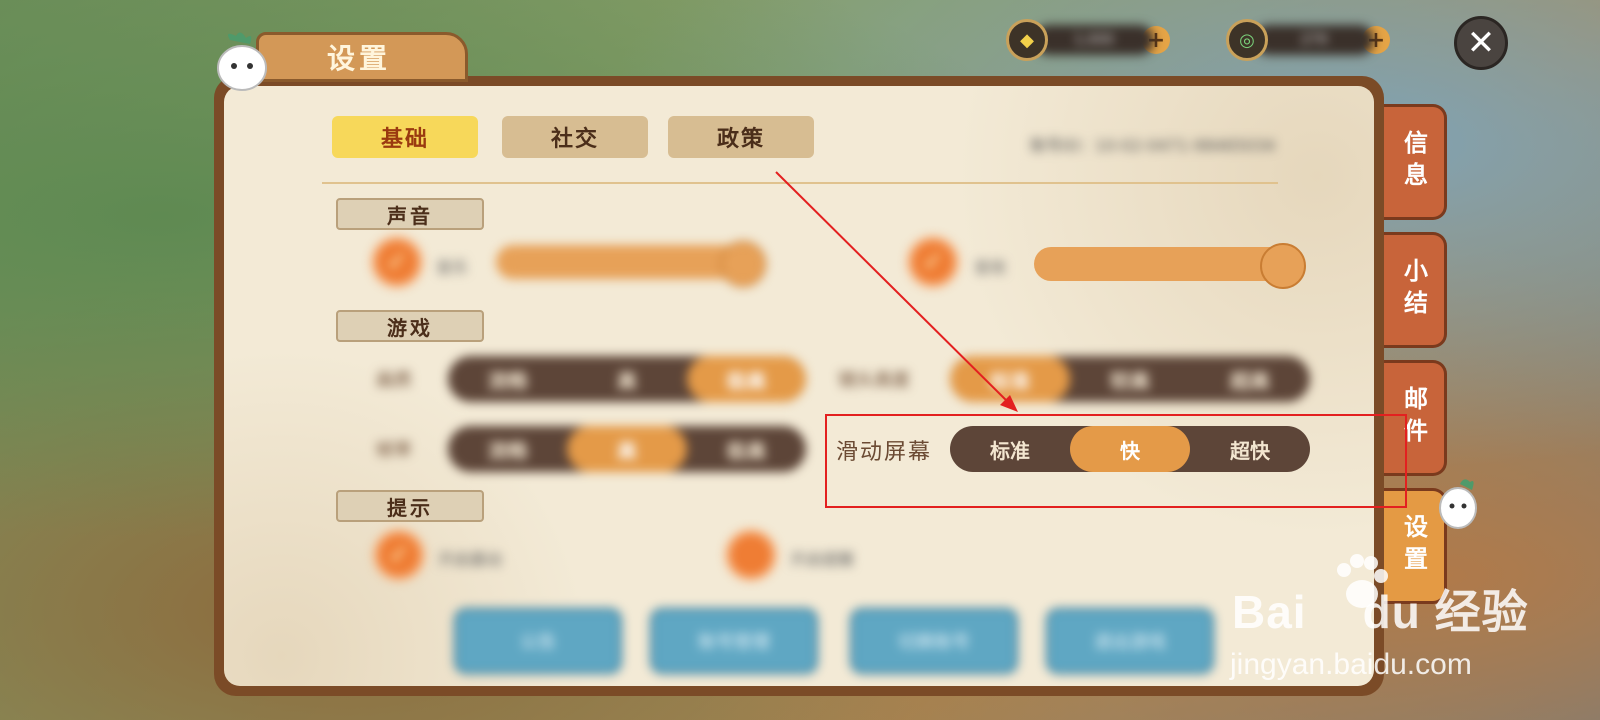 The height and width of the screenshot is (720, 1600). I want to click on quality-segmented: 流畅 高 极高, so click(627, 379).